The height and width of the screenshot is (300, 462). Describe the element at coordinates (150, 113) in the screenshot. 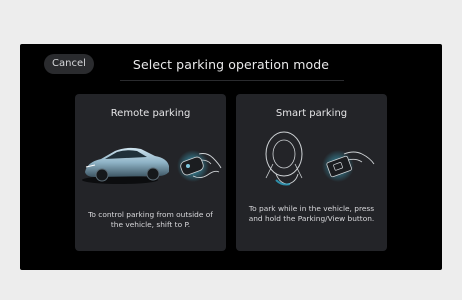

I see `remote-parking-title: Remote parking` at that location.